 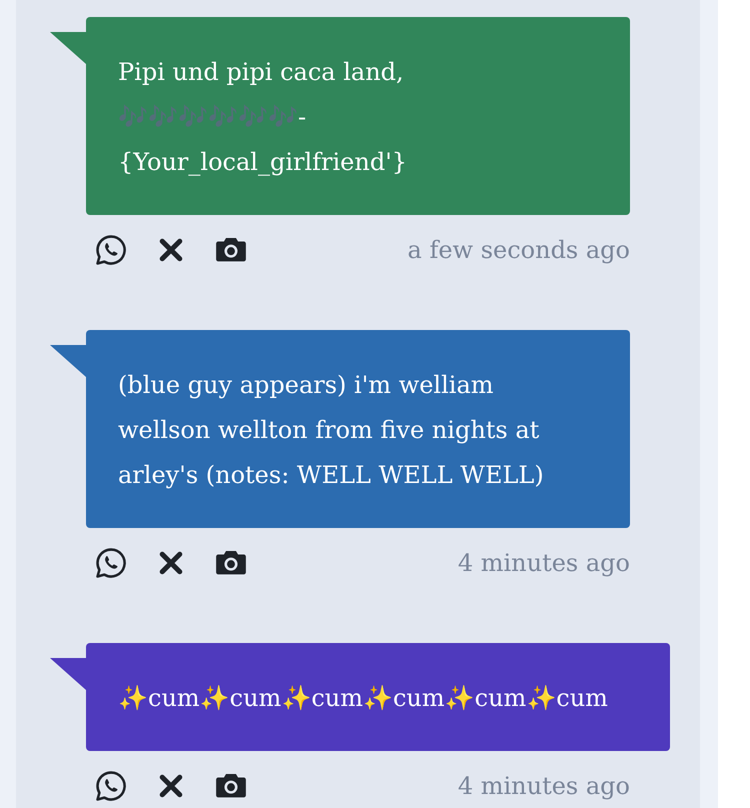 I want to click on message-text: ✨cum✨cum✨cum✨cum✨cum✨cum, so click(x=363, y=698).